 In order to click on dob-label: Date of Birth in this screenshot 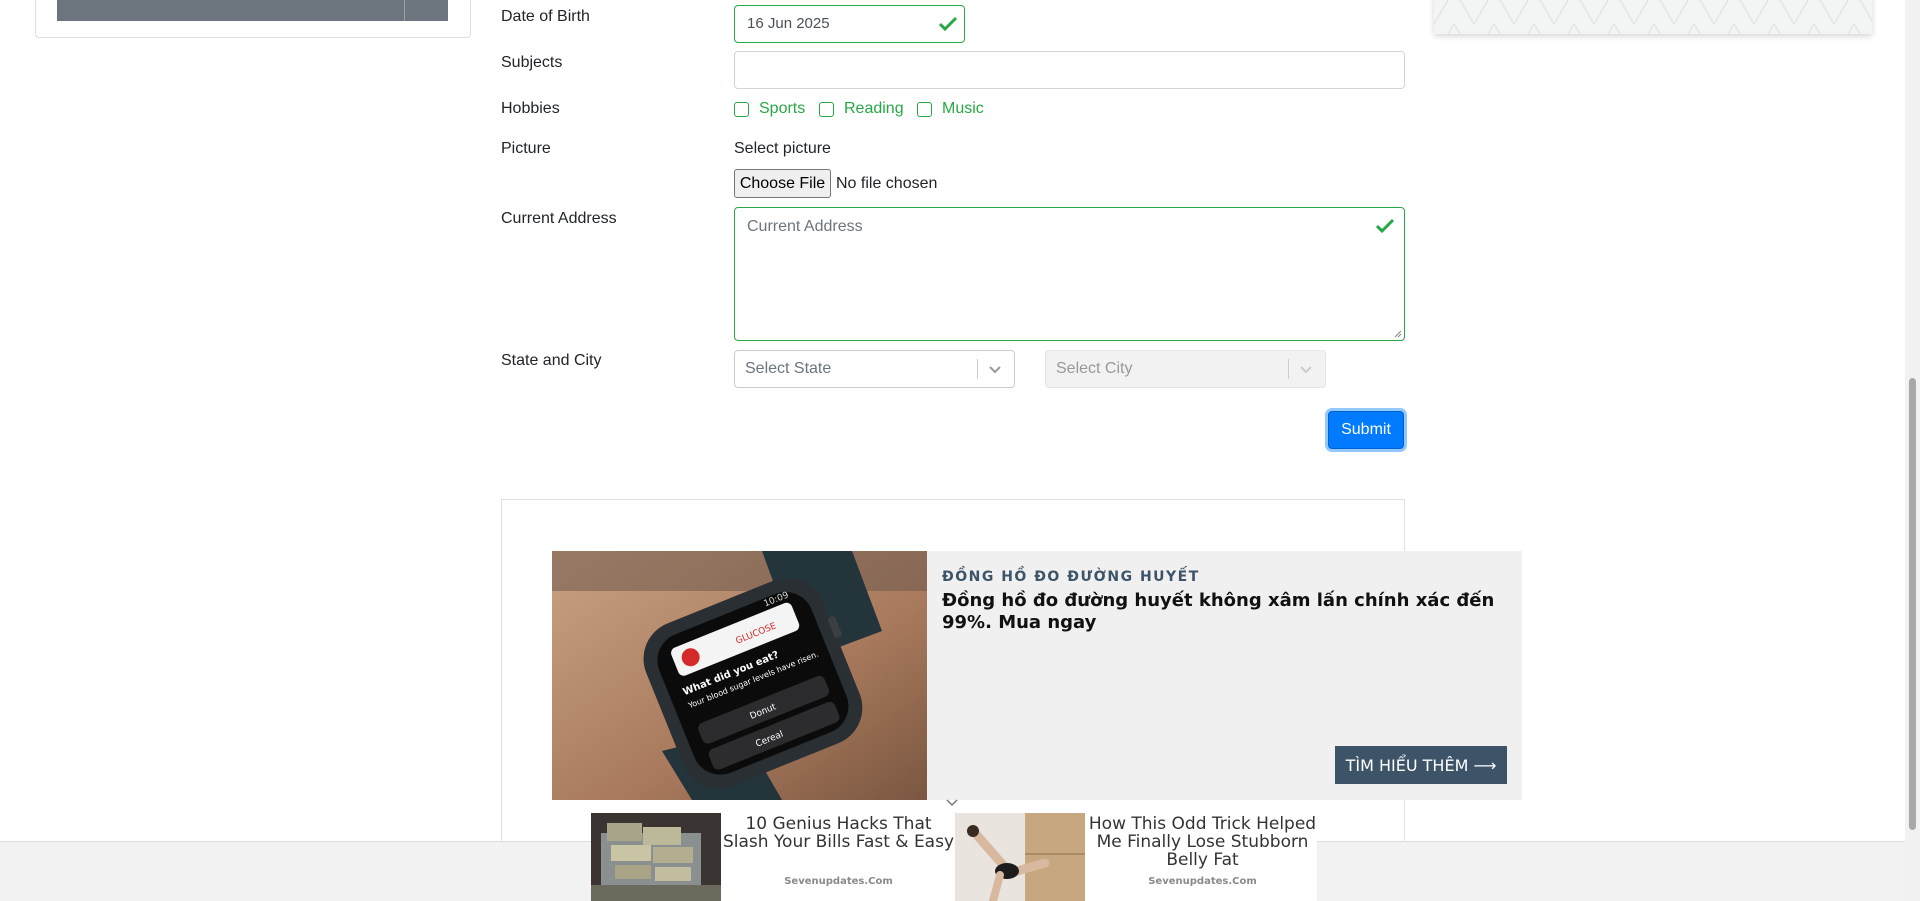, I will do `click(545, 16)`.